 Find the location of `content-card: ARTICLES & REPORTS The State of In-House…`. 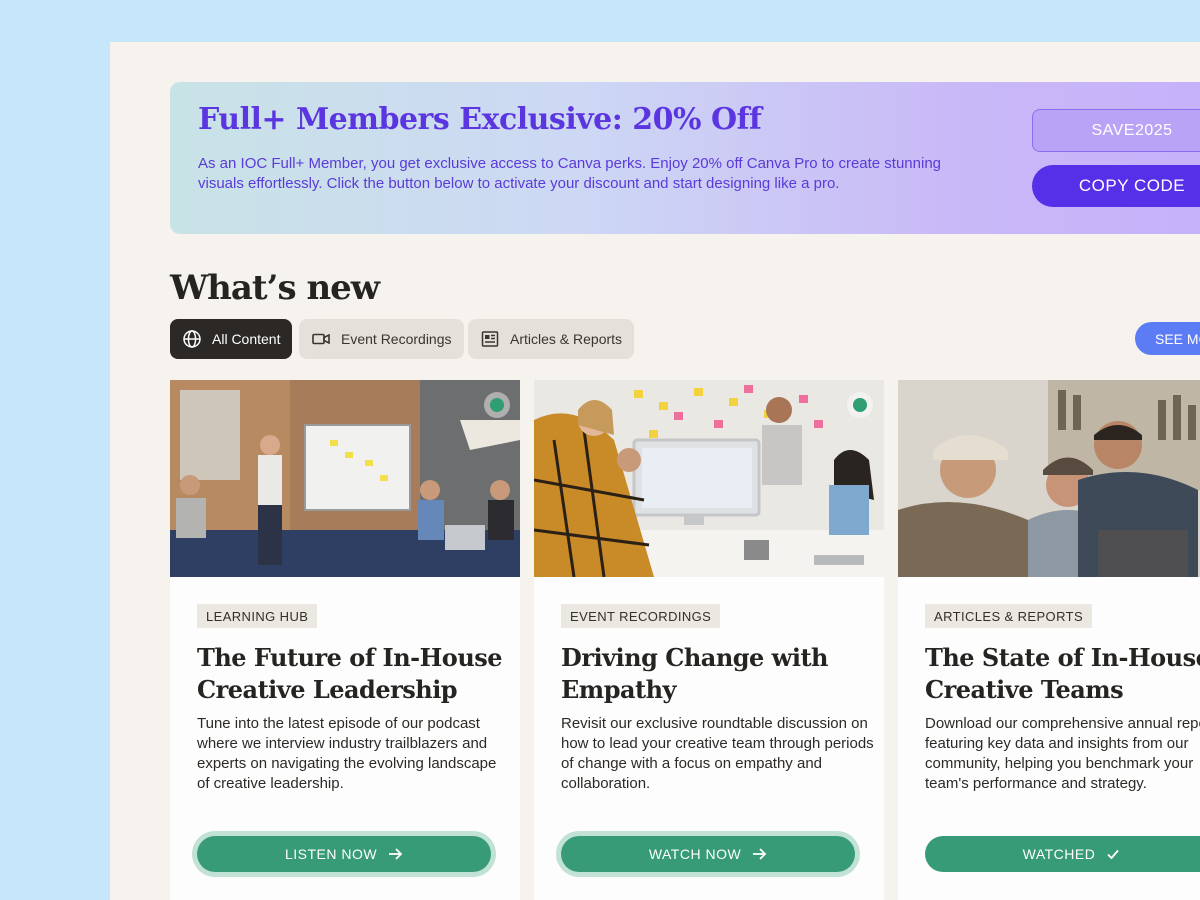

content-card: ARTICLES & REPORTS The State of In-House… is located at coordinates (1049, 640).